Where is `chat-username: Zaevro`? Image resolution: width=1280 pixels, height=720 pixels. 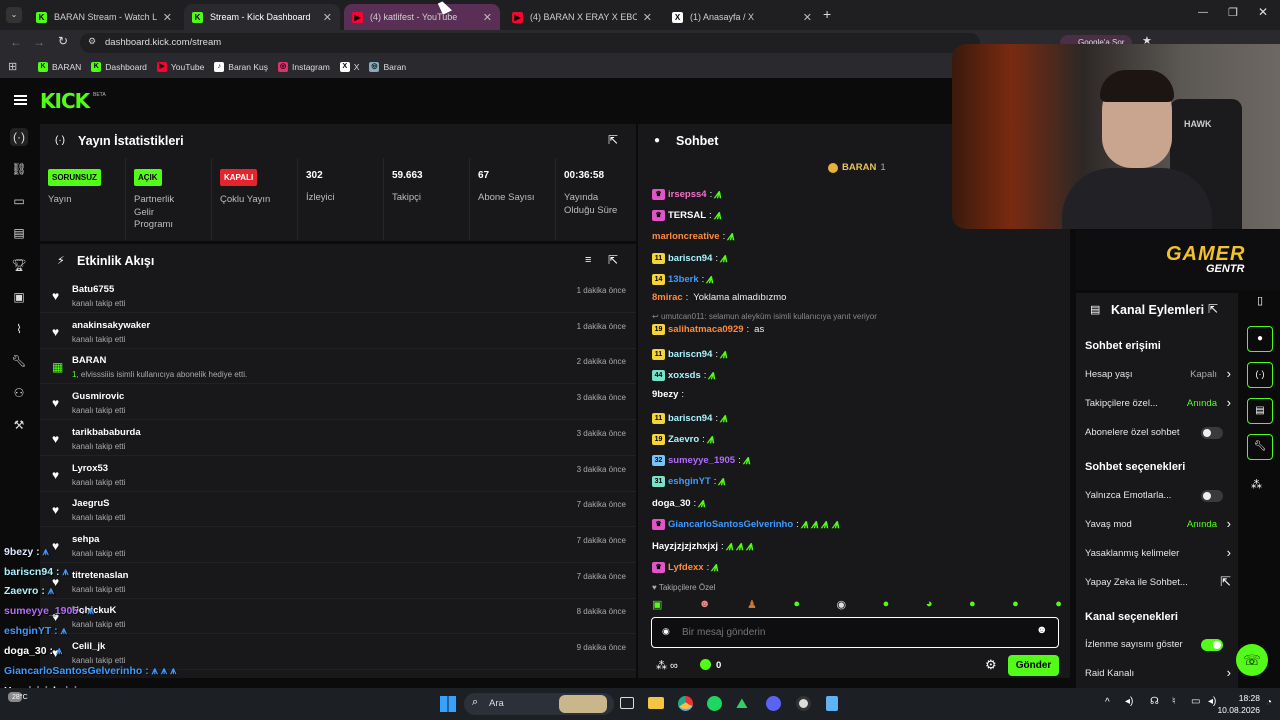
chat-username: Zaevro is located at coordinates (683, 439).